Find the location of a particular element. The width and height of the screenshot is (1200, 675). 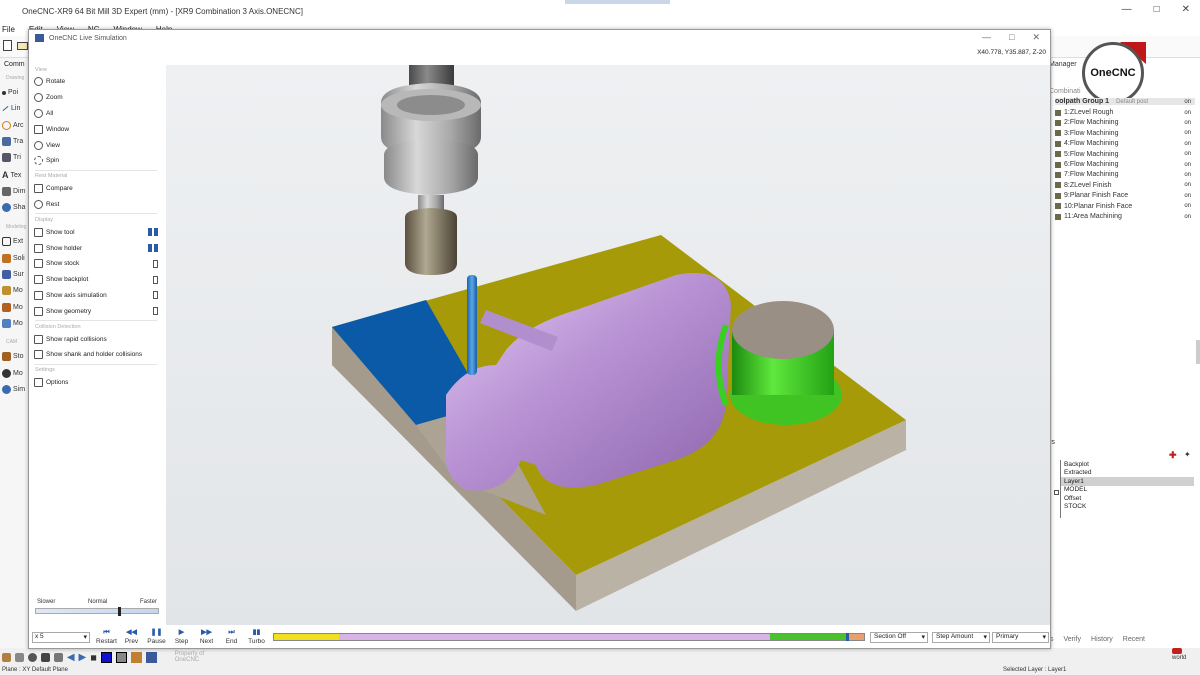

hat-icon is located at coordinates (45, 657).